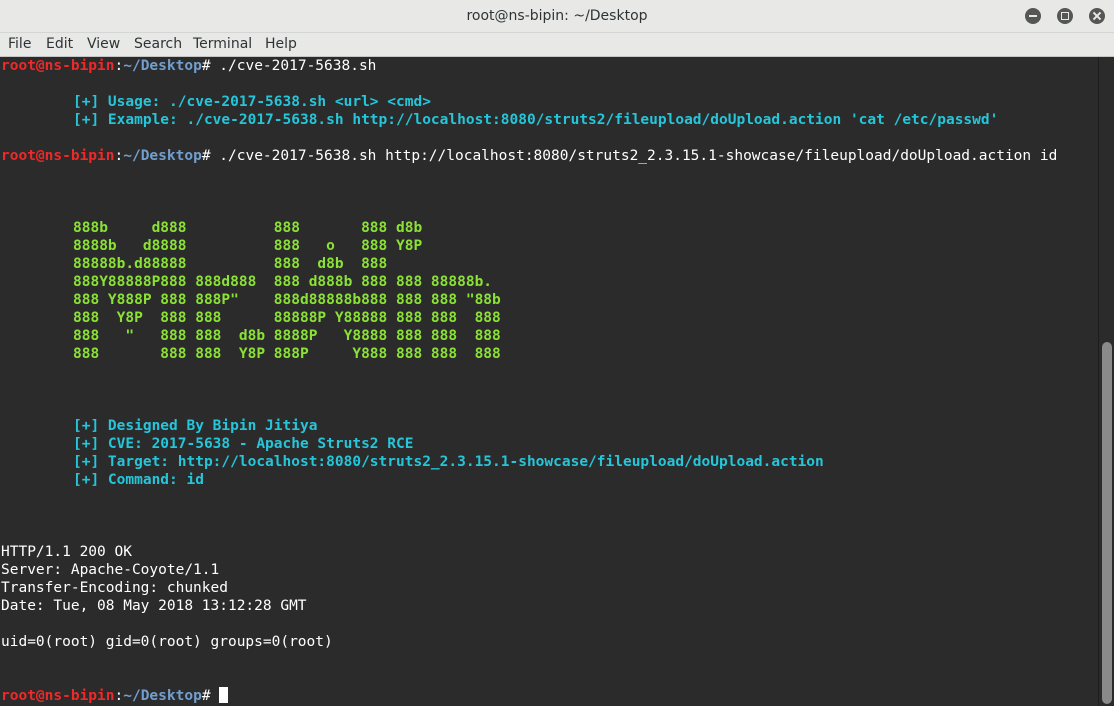 The image size is (1114, 706). What do you see at coordinates (298, 66) in the screenshot?
I see `command-text: ./cve-2017-5638.sh` at bounding box center [298, 66].